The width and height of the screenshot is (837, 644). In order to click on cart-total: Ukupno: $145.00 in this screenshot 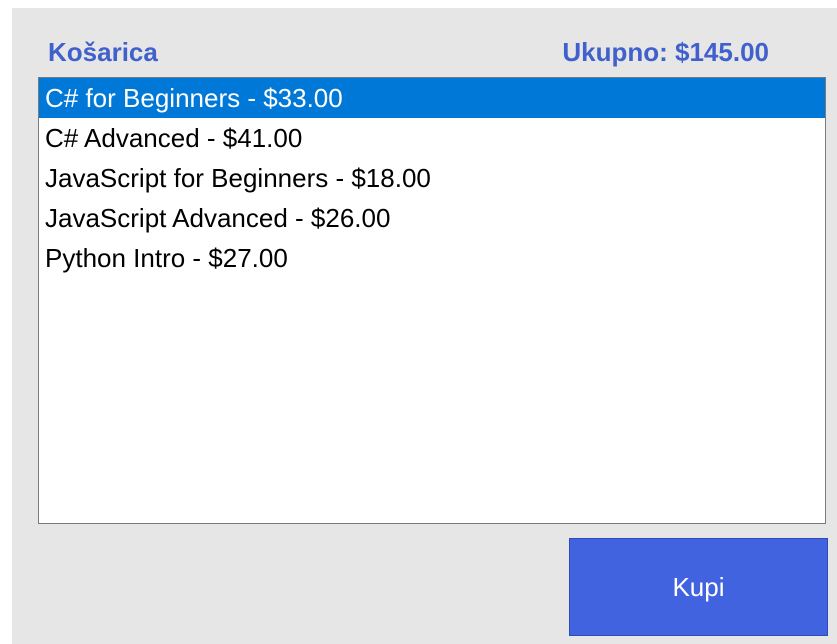, I will do `click(665, 52)`.